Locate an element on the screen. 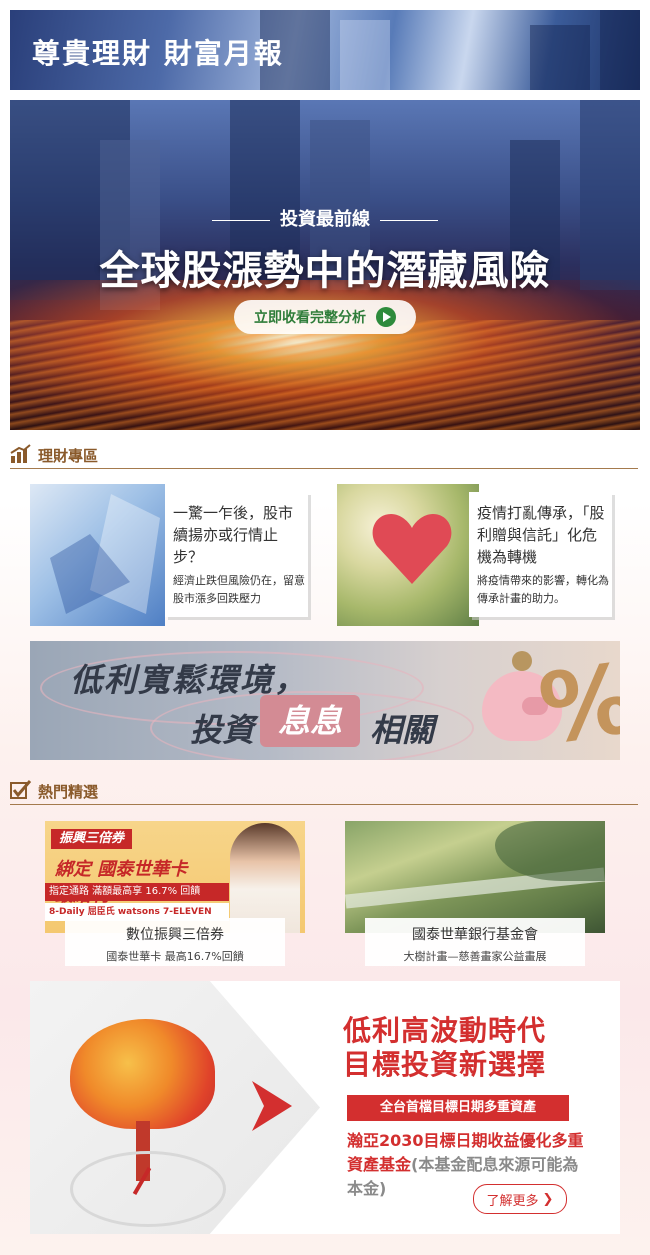  section-title-wealth: 理財專區 is located at coordinates (68, 456).